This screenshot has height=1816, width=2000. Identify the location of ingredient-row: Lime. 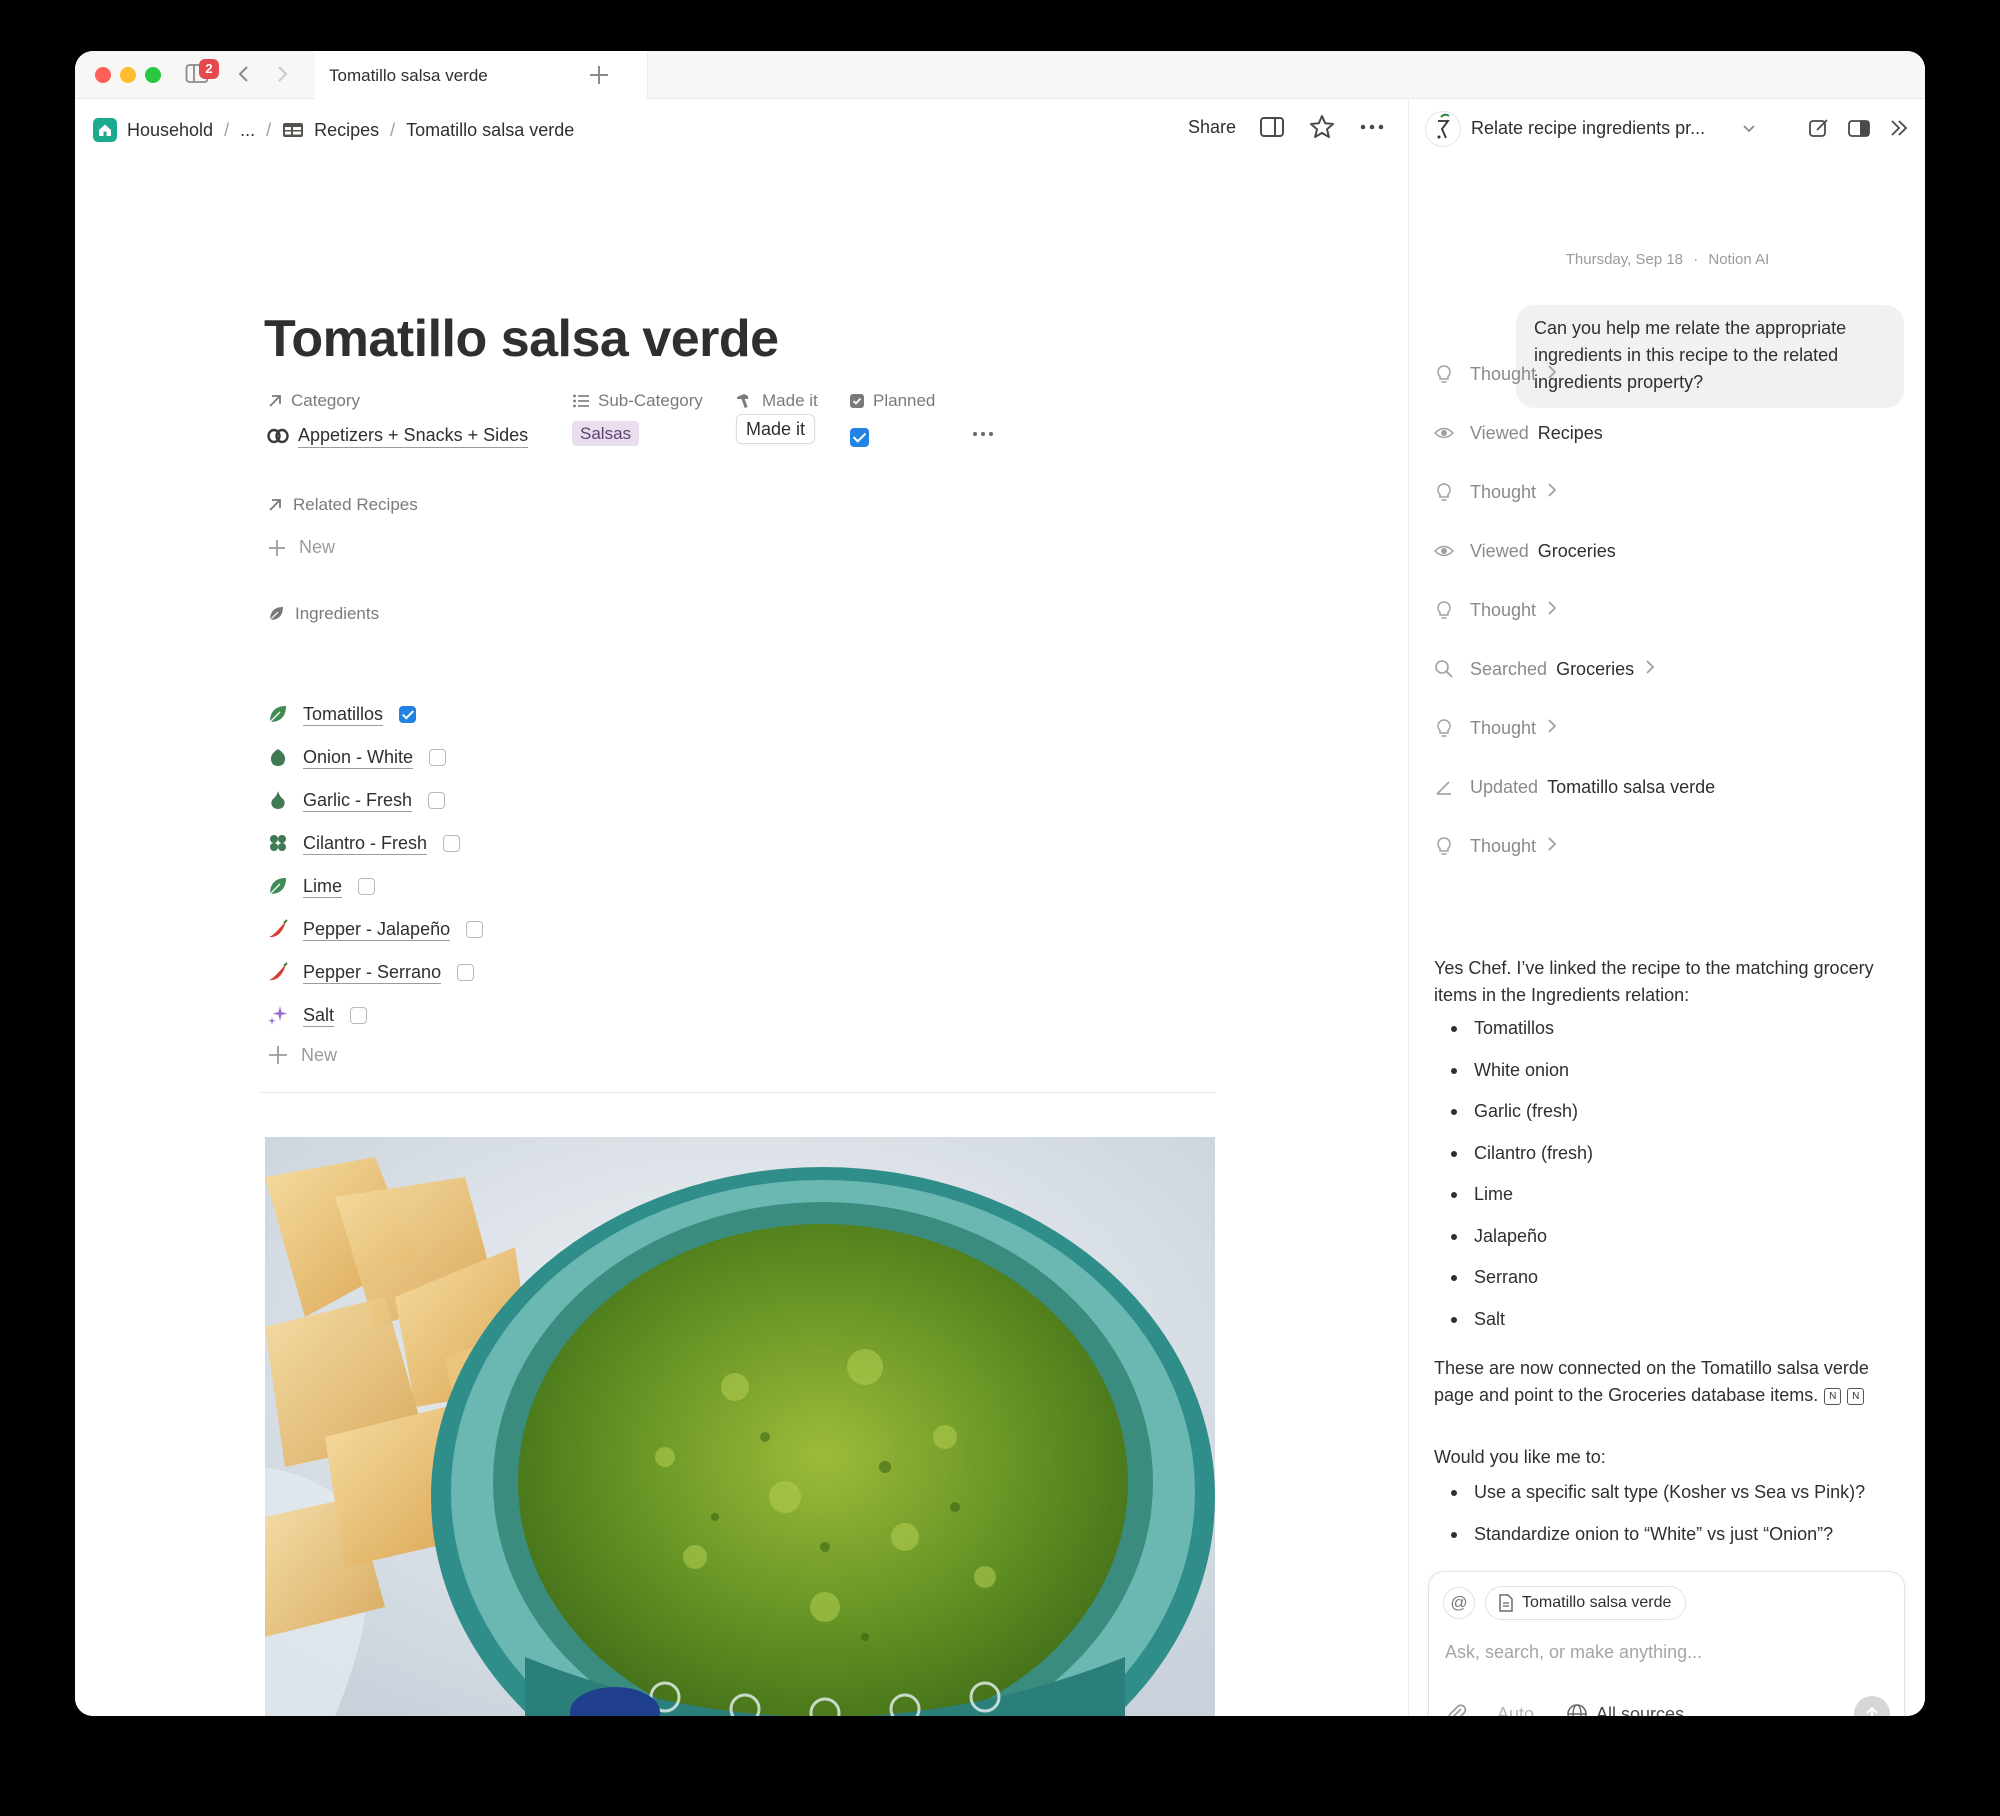
(321, 886).